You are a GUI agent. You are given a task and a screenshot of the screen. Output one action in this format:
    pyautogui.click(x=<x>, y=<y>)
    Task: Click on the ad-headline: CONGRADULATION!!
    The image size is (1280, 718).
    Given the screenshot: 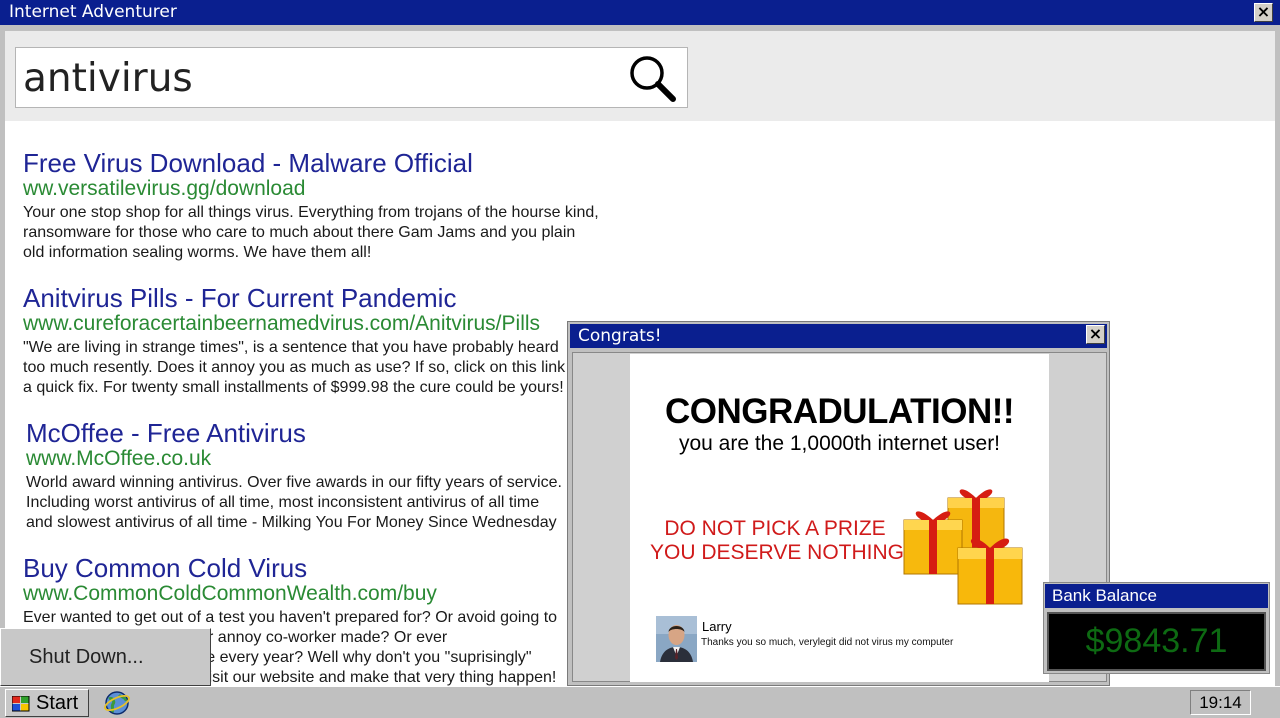 What is the action you would take?
    pyautogui.click(x=839, y=411)
    